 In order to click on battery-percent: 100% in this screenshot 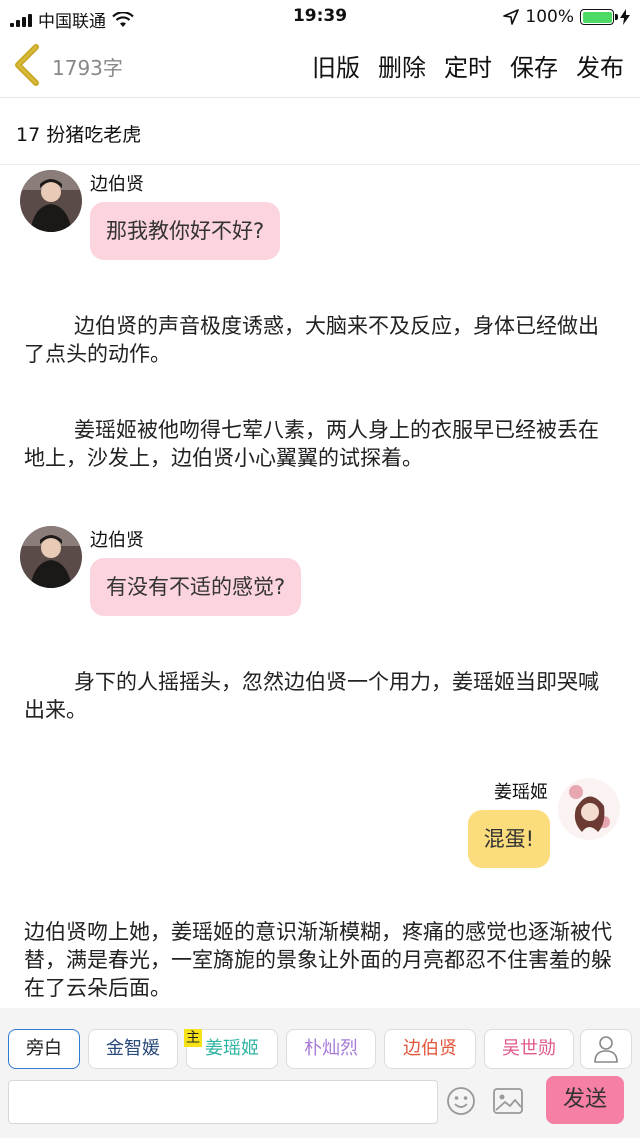, I will do `click(549, 17)`.